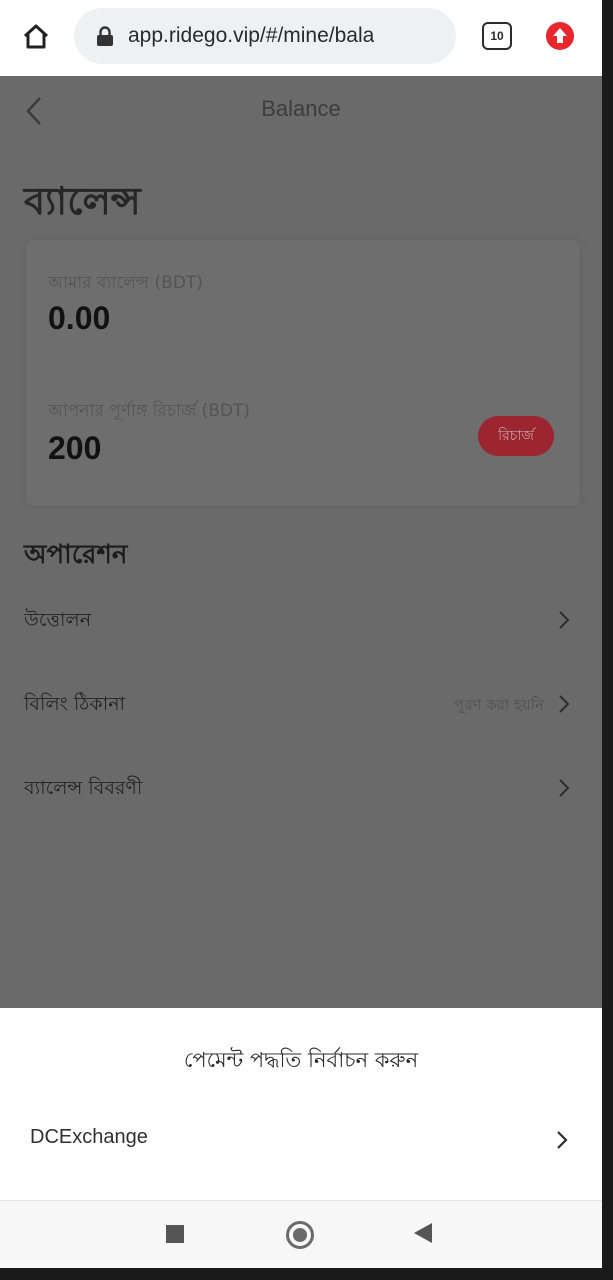  What do you see at coordinates (301, 620) in the screenshot?
I see `operation-withdraw: উত্তোলন` at bounding box center [301, 620].